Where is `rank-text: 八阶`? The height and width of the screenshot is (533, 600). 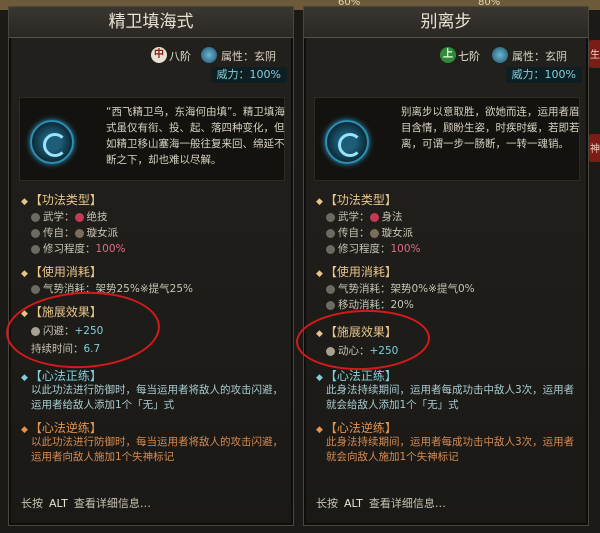 rank-text: 八阶 is located at coordinates (180, 56).